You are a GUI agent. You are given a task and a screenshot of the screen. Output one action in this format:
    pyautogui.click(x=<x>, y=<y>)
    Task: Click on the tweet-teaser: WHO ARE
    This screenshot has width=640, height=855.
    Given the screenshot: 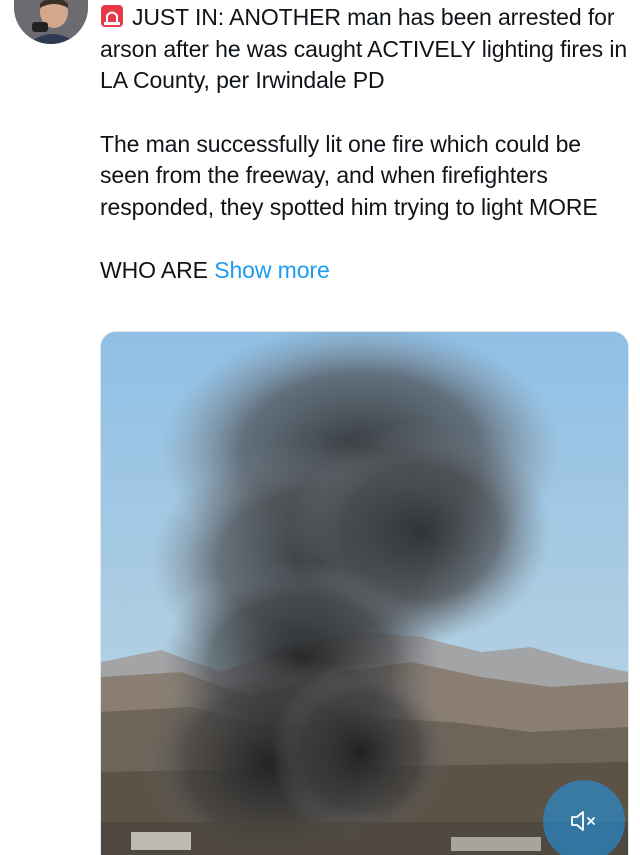 What is the action you would take?
    pyautogui.click(x=154, y=270)
    